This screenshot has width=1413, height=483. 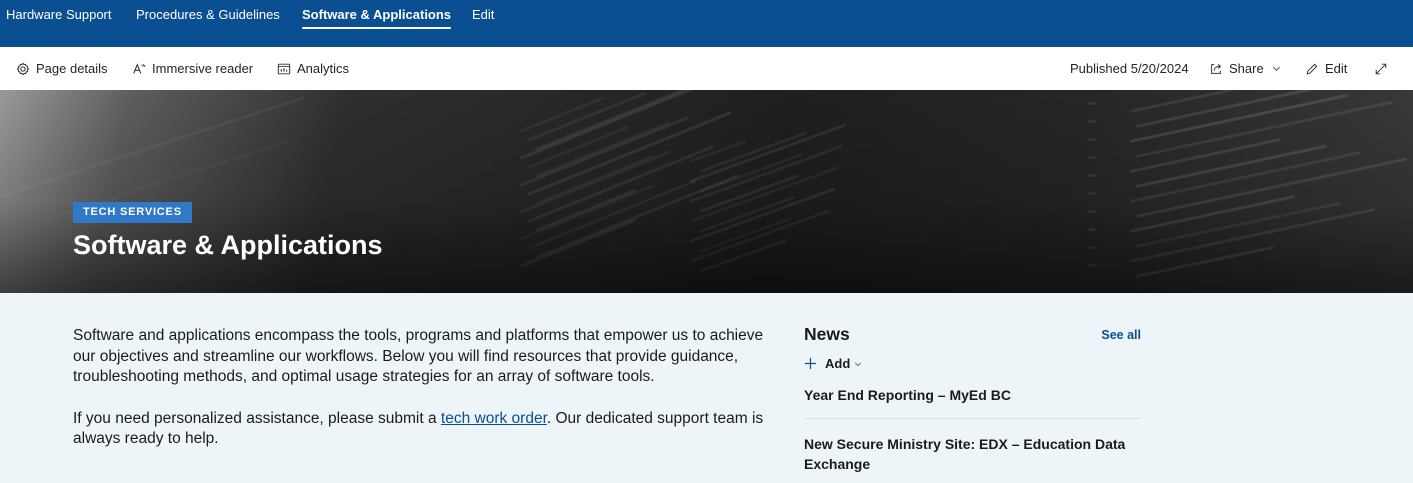 I want to click on news-item: Year End Reporting – MyEd BC, so click(x=972, y=395).